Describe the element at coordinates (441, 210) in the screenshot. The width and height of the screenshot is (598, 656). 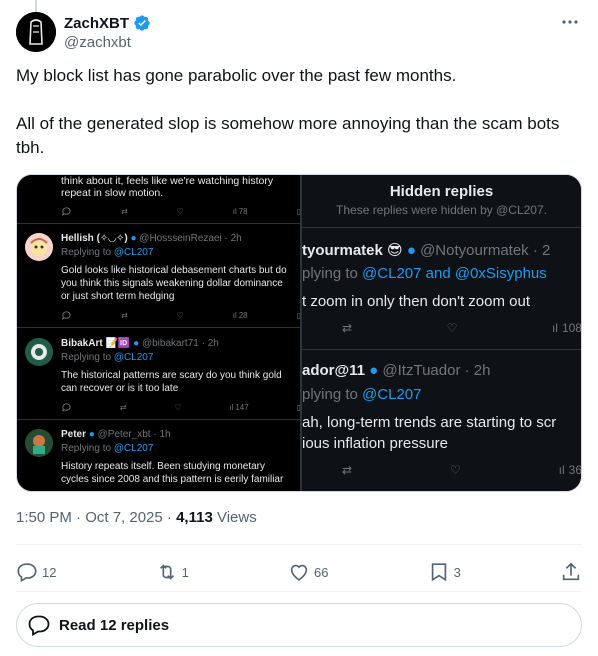
I see `hidden-replies-subtitle: These replies were hidden by @CL207.` at that location.